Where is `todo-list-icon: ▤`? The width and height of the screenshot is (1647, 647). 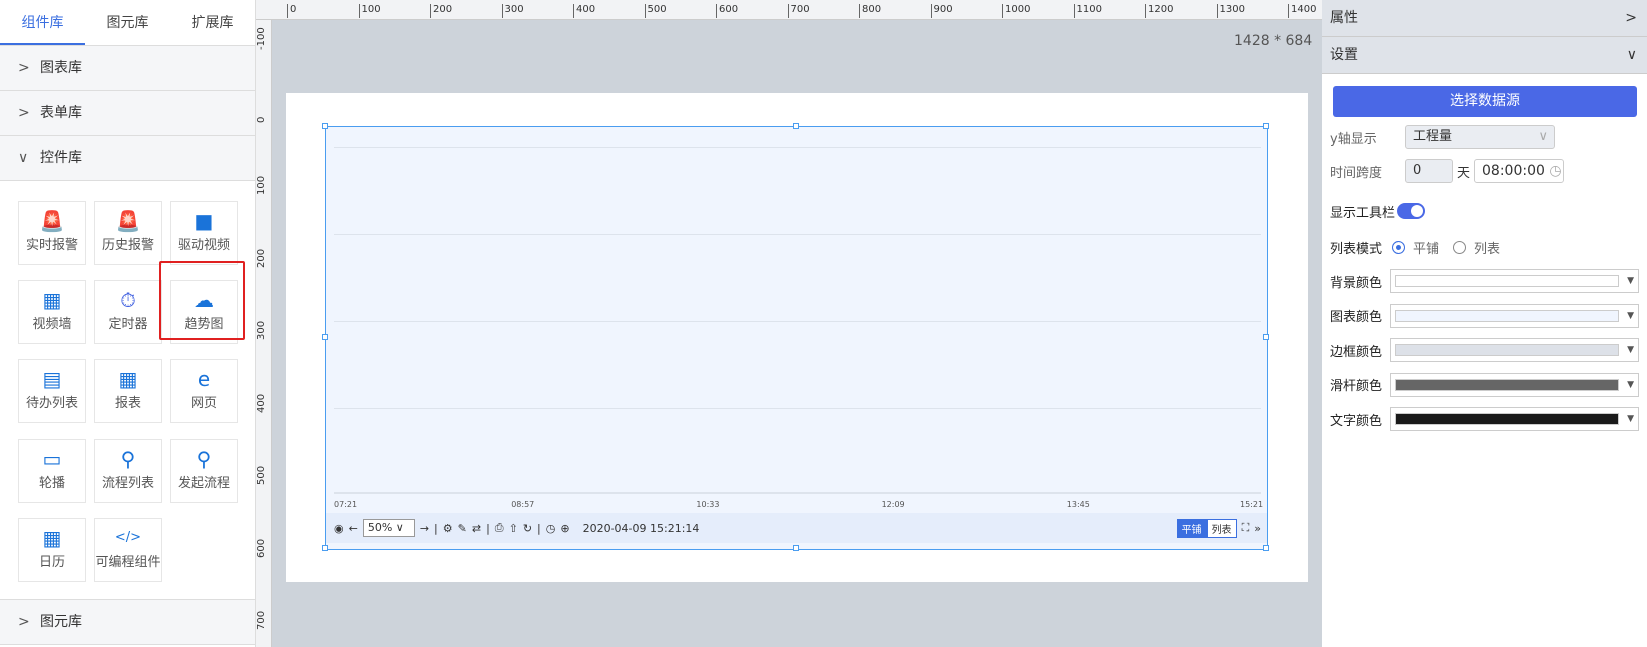
todo-list-icon: ▤ is located at coordinates (52, 379).